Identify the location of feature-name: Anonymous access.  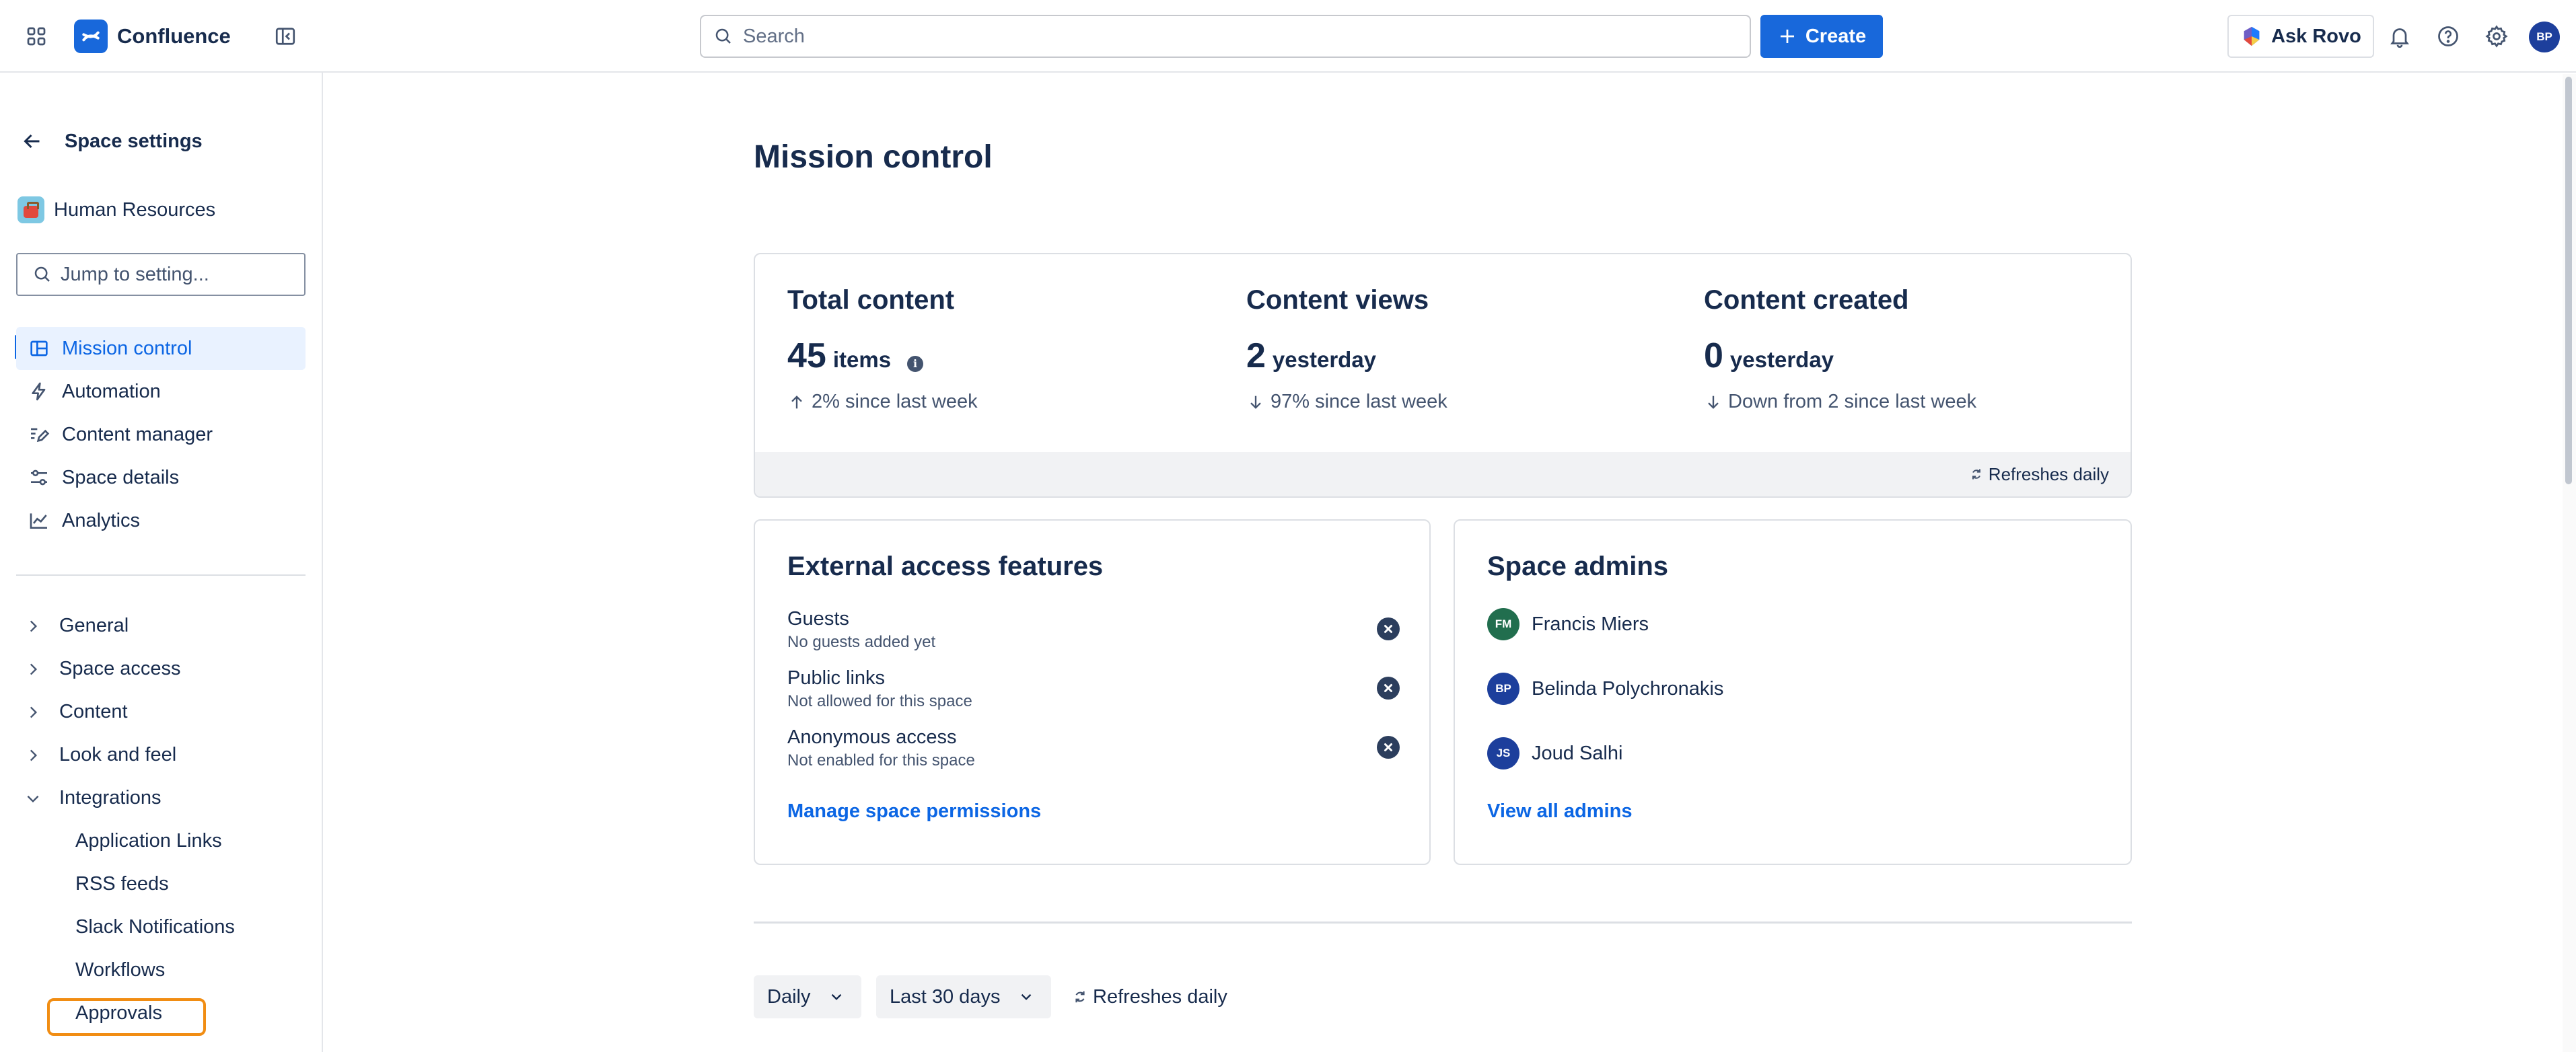
(872, 737).